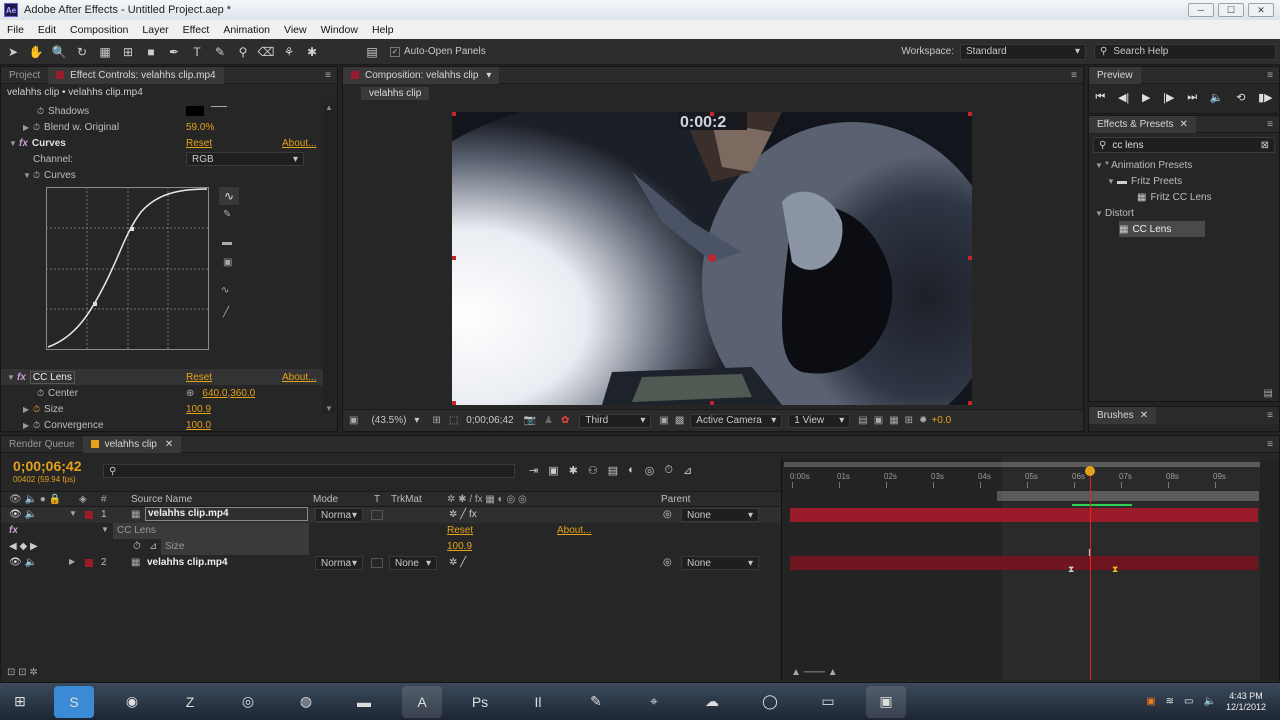 The image size is (1280, 720). I want to click on convergence-value: 100.0, so click(198, 425).